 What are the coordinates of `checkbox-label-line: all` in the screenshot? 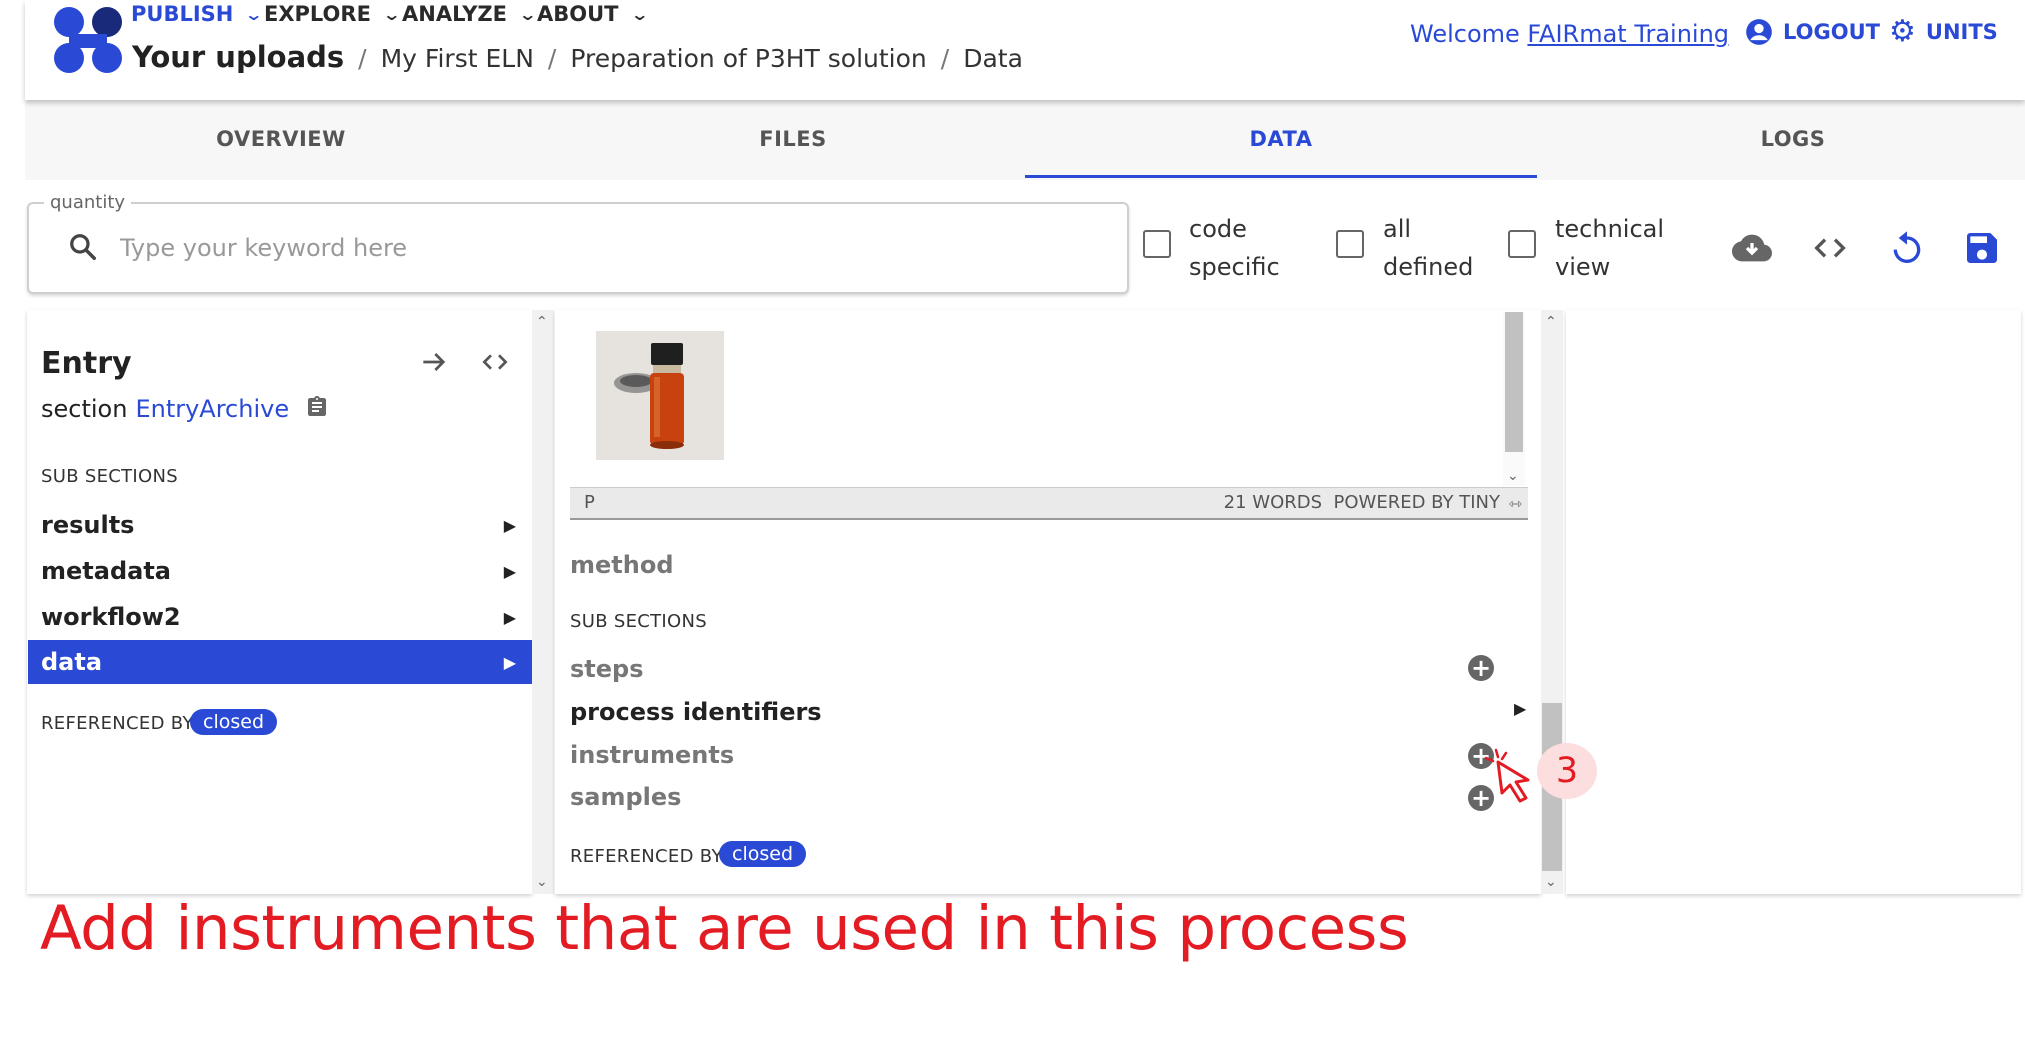 It's located at (1397, 229).